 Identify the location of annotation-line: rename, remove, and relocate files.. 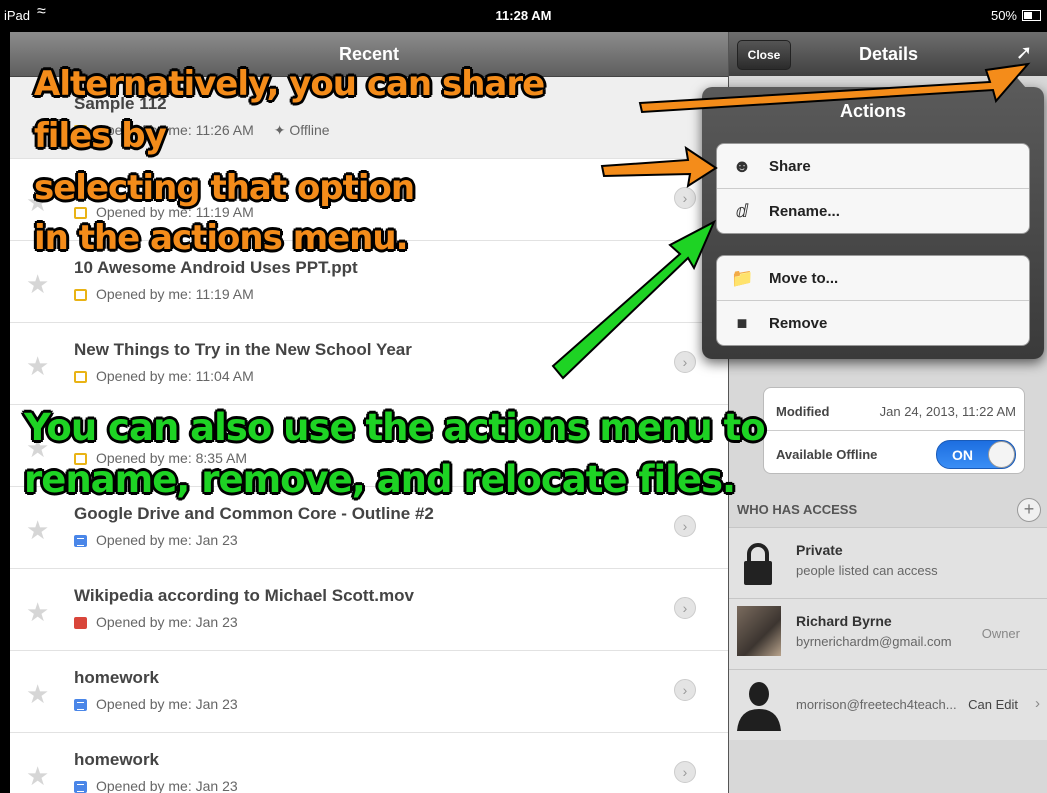
(380, 479).